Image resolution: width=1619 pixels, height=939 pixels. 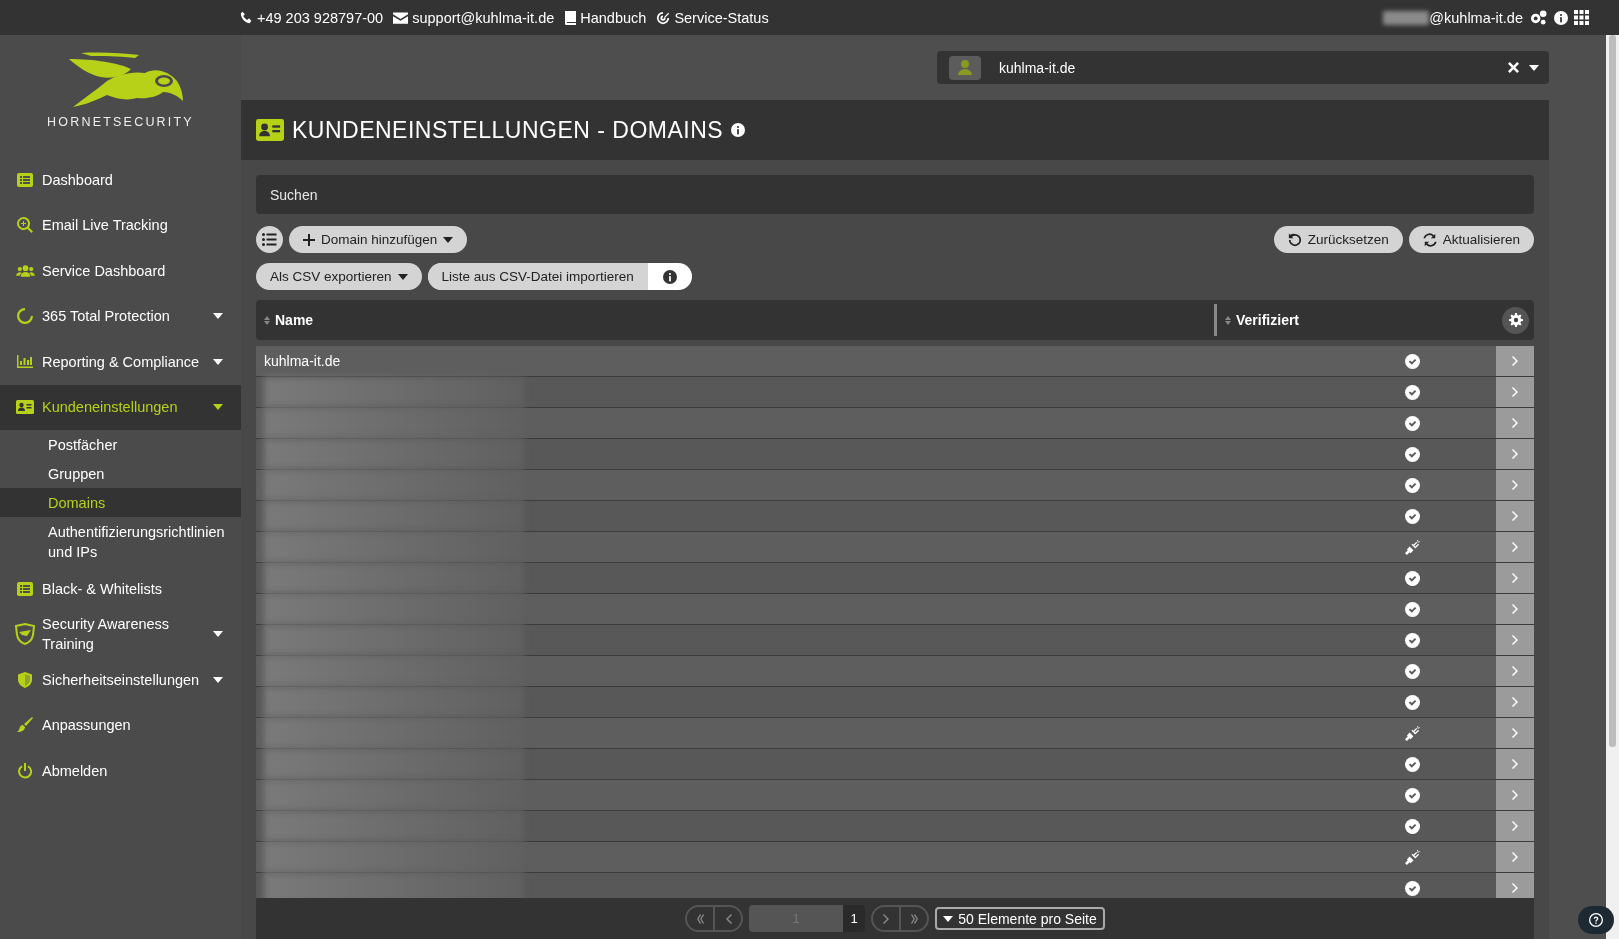 I want to click on nav-item: Security Awareness Training, so click(x=120, y=634).